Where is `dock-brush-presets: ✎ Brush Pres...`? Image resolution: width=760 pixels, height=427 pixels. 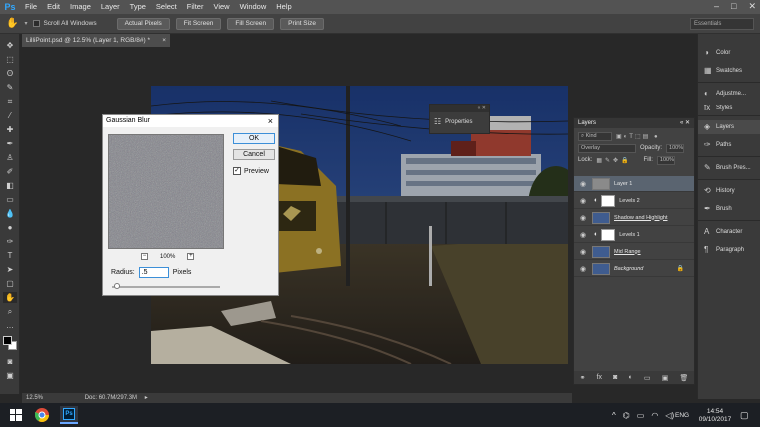 dock-brush-presets: ✎ Brush Pres... is located at coordinates (729, 168).